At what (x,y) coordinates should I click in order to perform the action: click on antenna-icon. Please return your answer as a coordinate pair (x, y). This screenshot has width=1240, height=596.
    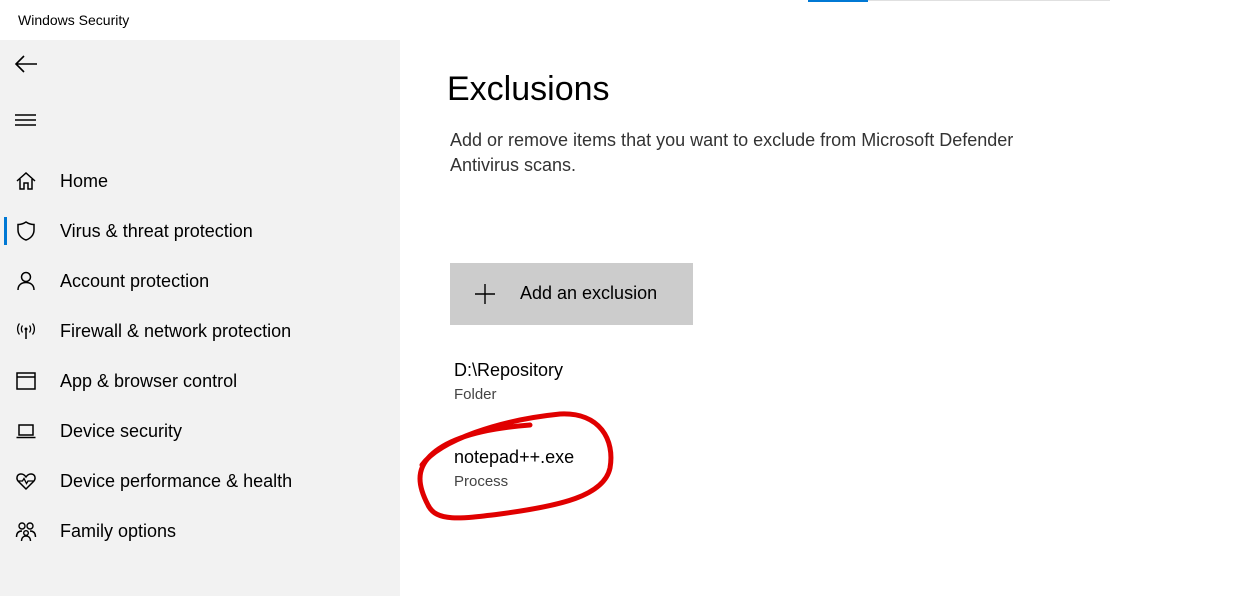
    Looking at the image, I should click on (26, 331).